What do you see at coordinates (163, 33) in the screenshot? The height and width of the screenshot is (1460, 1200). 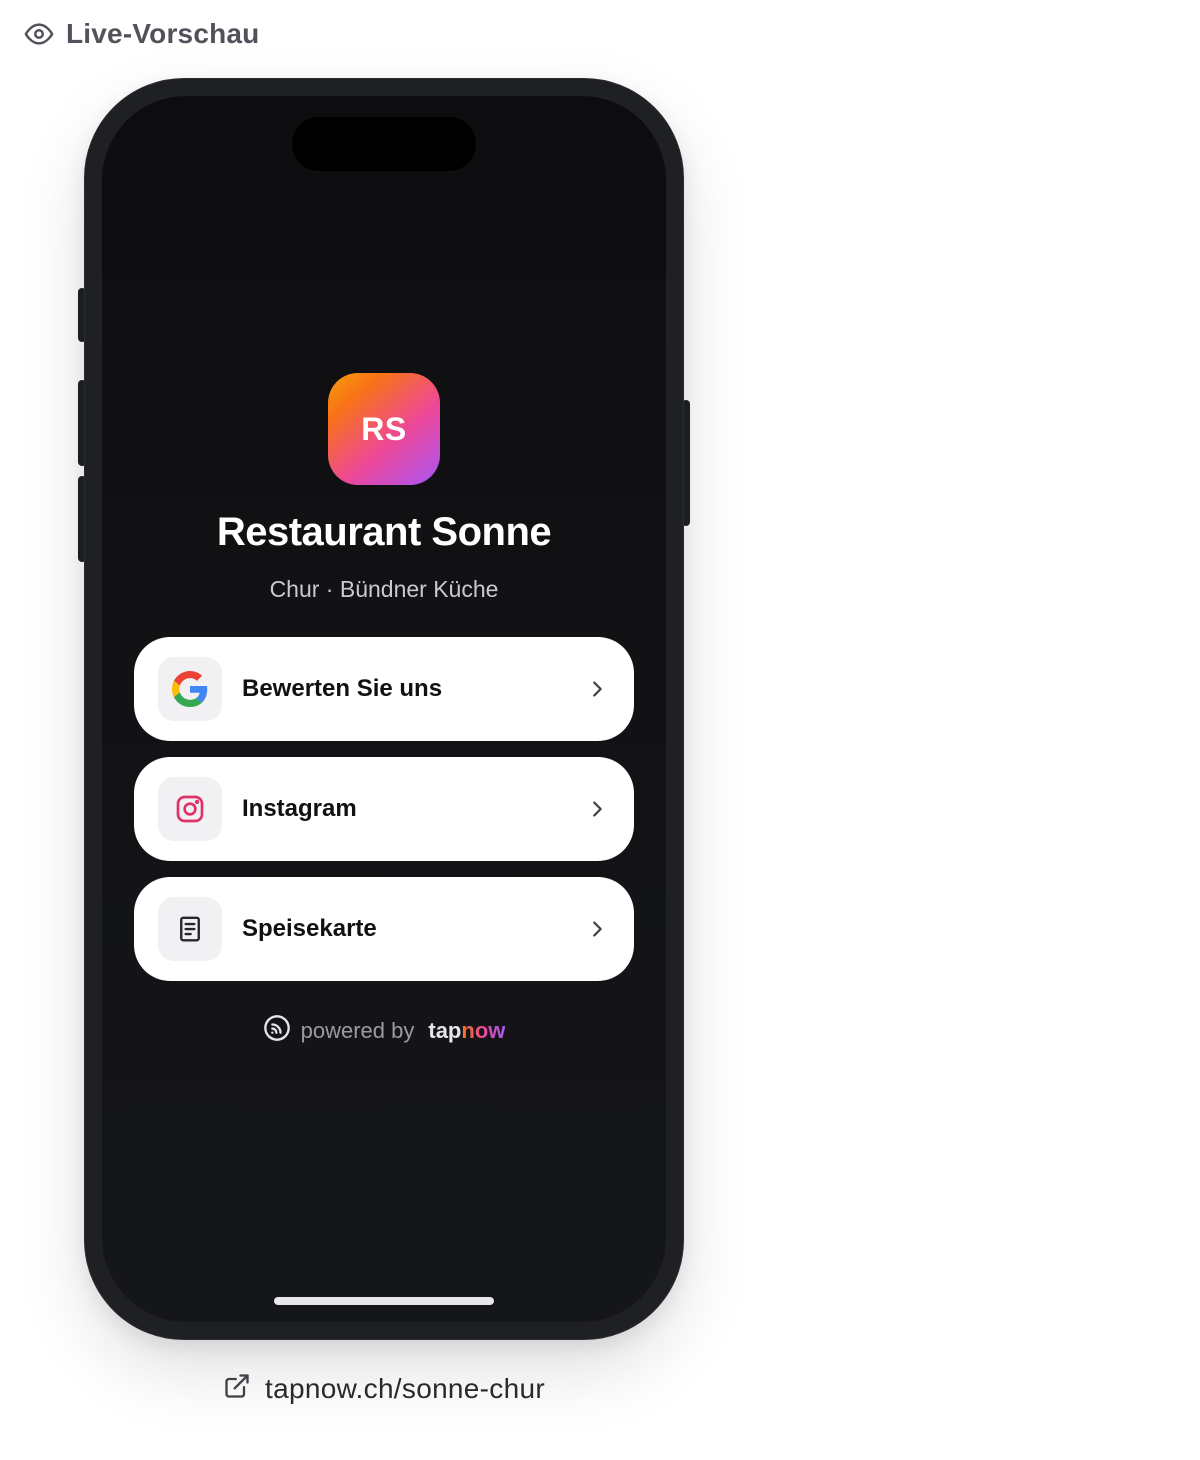 I see `preview-title: Live-Vorschau` at bounding box center [163, 33].